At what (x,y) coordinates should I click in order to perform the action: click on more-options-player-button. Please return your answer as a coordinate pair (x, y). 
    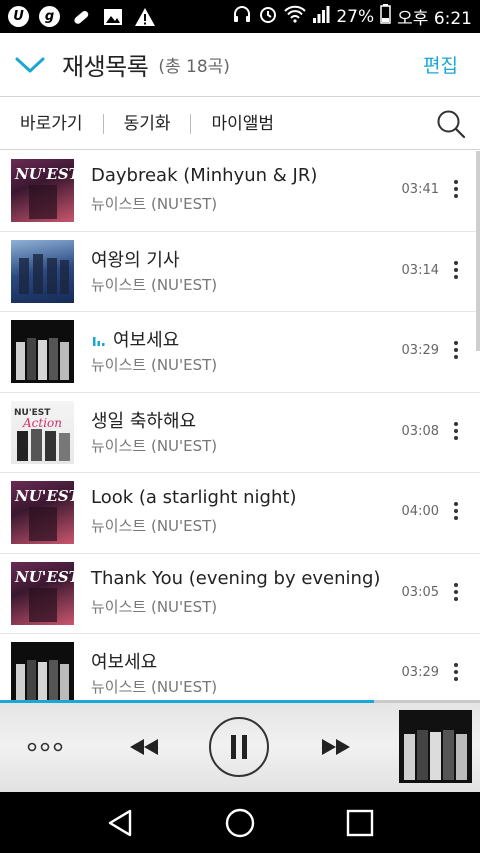
    Looking at the image, I should click on (45, 747).